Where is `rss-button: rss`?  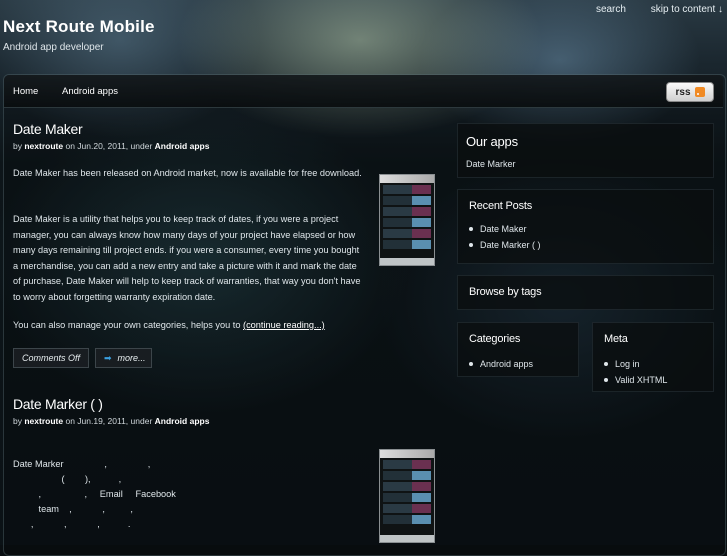
rss-button: rss is located at coordinates (690, 92).